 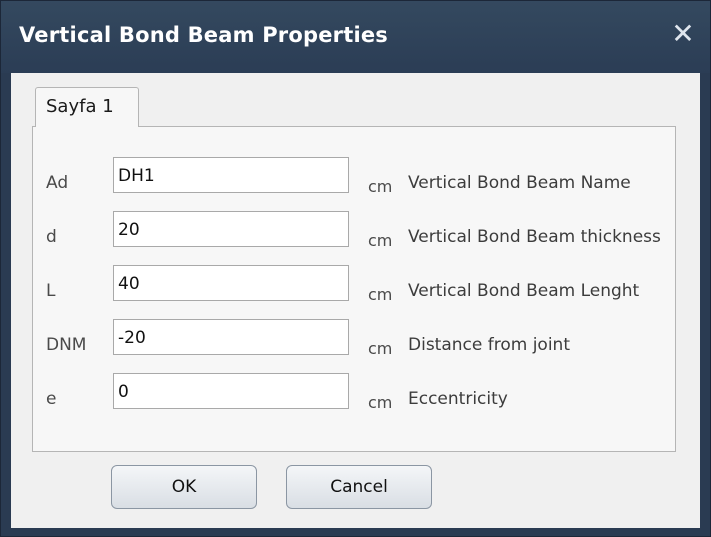 What do you see at coordinates (231, 229) in the screenshot?
I see `thickness-input` at bounding box center [231, 229].